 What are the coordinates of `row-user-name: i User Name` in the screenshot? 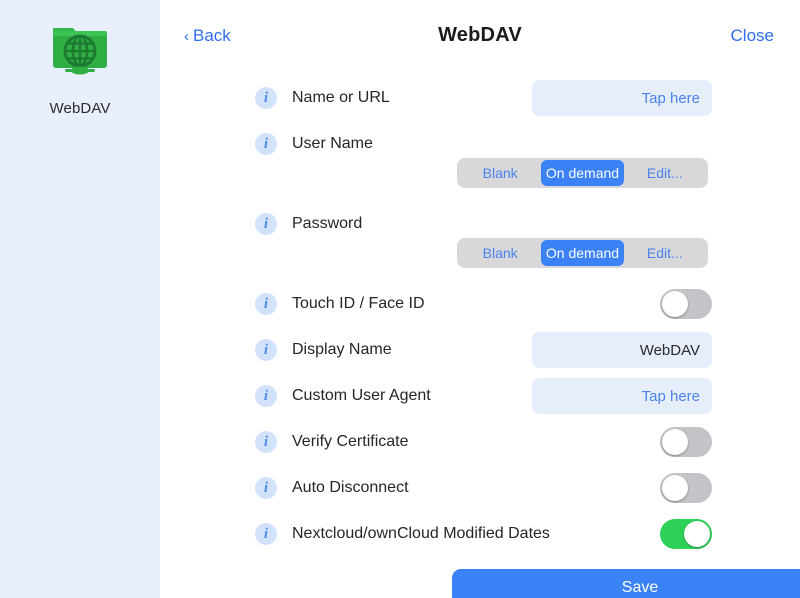 It's located at (483, 144).